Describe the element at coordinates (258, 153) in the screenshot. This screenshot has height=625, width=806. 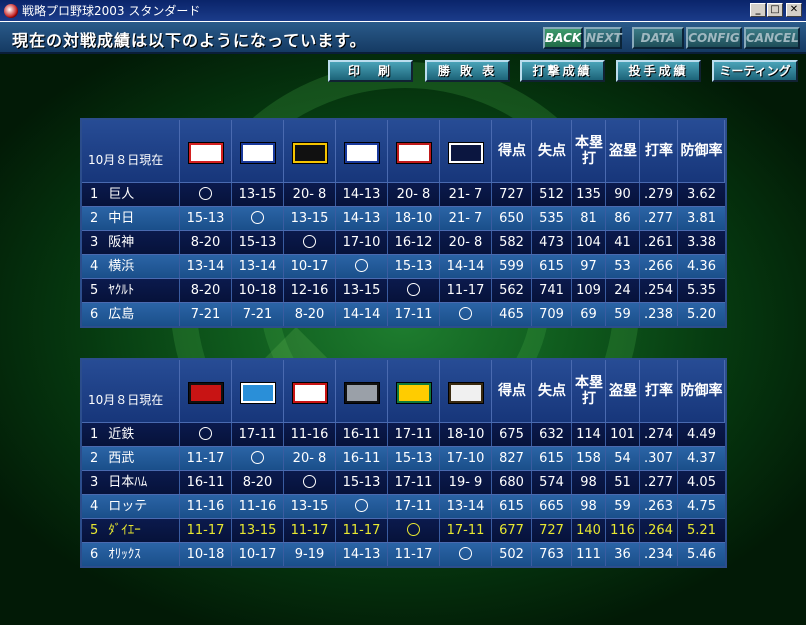
I see `dragons-logo-icon` at that location.